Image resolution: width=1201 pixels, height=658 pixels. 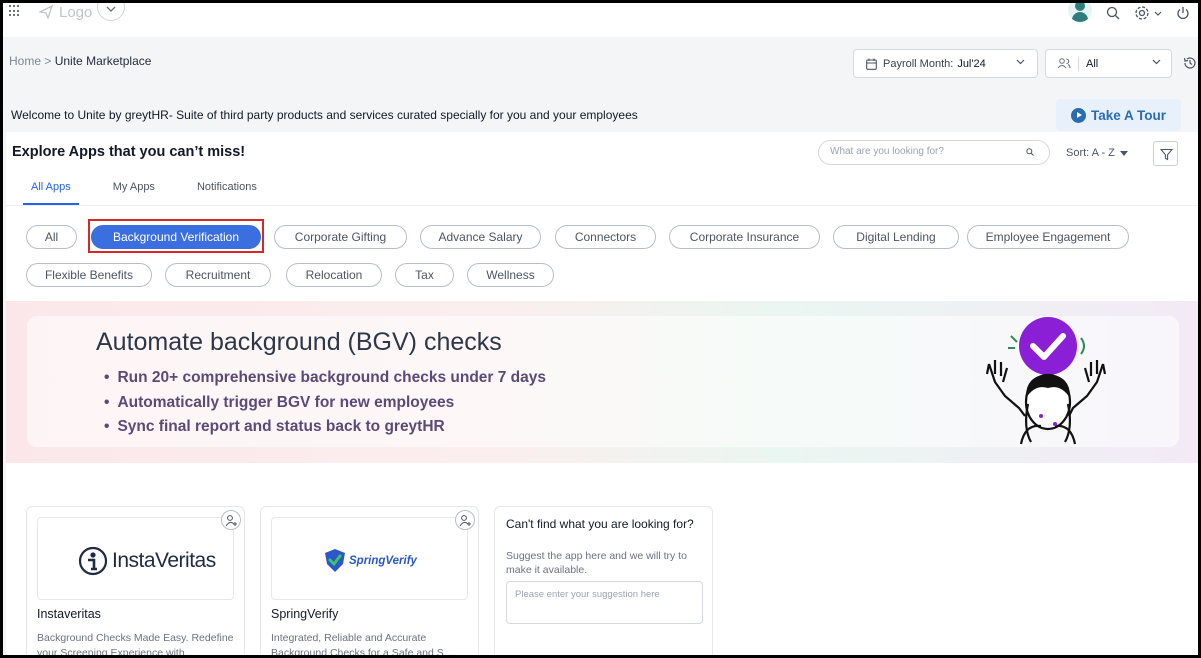 I want to click on sort-dropdown: Sort: A - Z, so click(x=1097, y=153).